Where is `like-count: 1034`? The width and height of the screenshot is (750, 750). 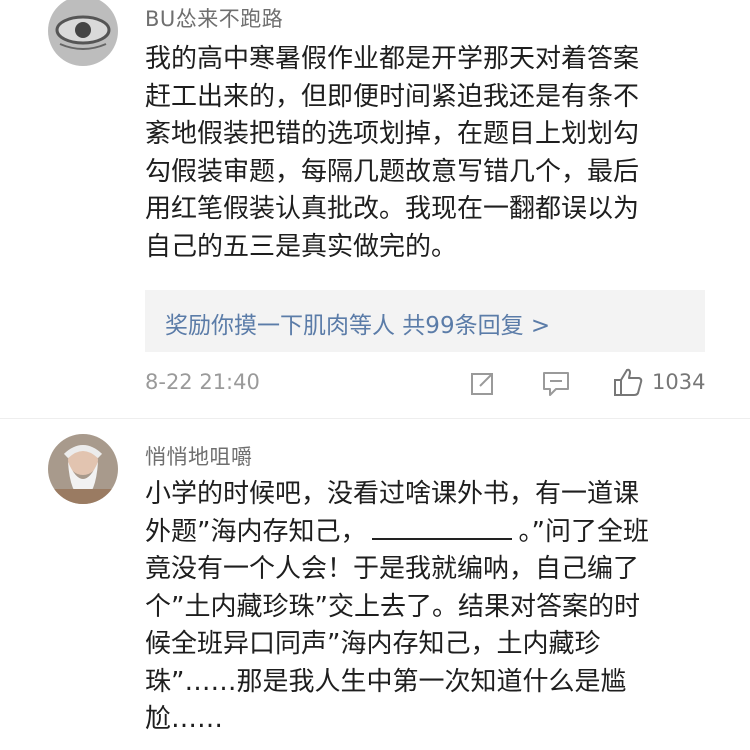 like-count: 1034 is located at coordinates (679, 382).